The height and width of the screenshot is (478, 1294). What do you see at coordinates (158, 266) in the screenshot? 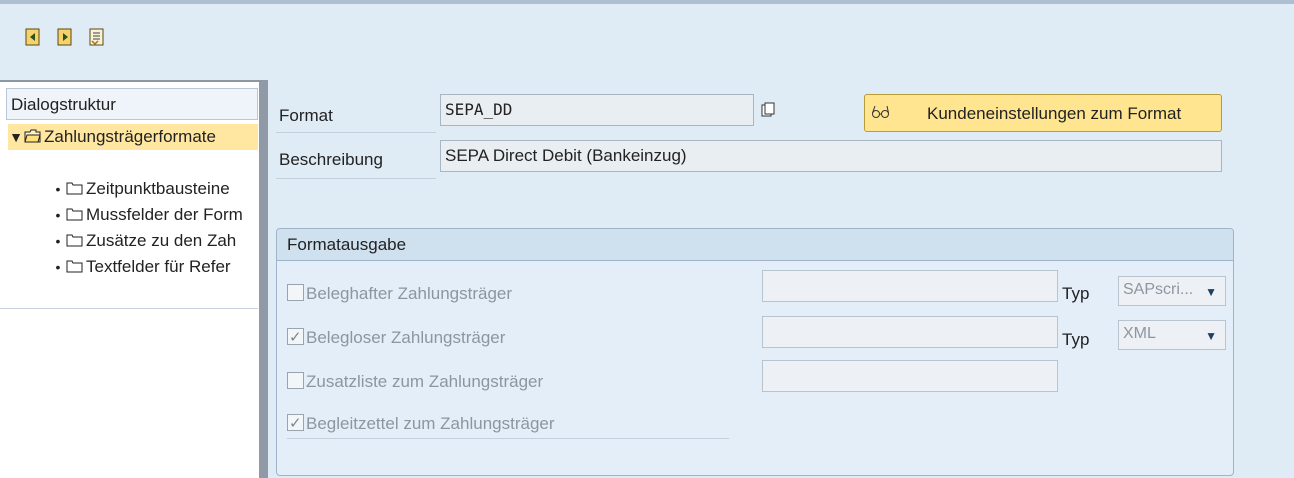
I see `tree-item-label: Textfelder für Refer` at bounding box center [158, 266].